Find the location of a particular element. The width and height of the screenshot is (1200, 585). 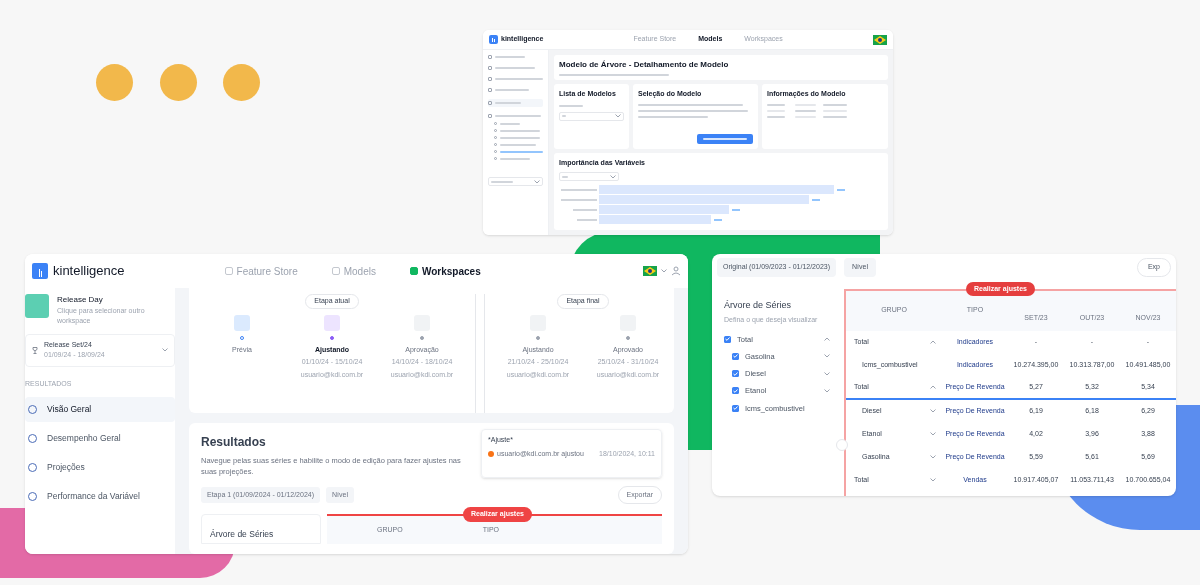

menu-item: Visão Geral is located at coordinates (100, 410).